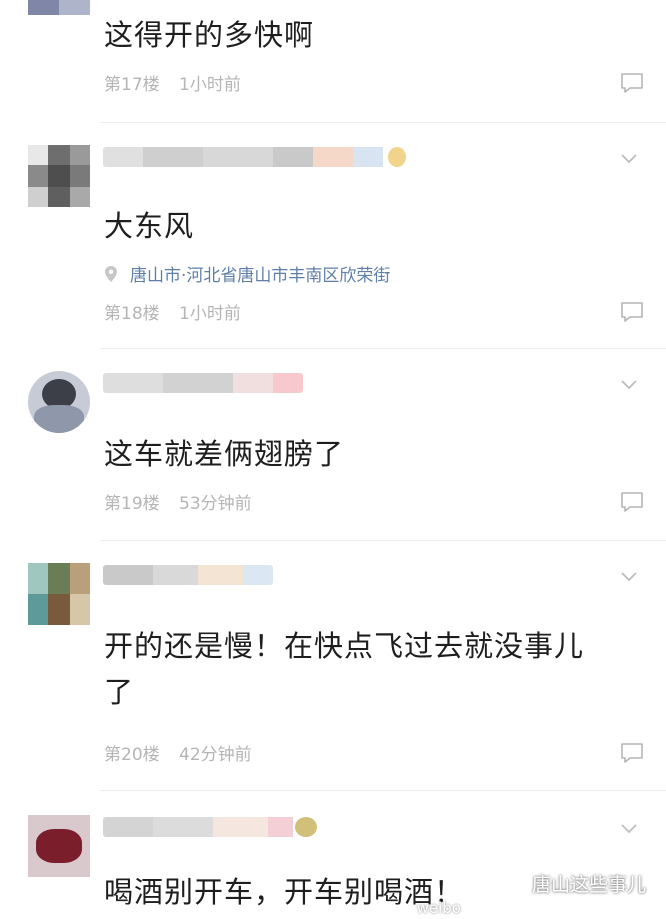 This screenshot has height=919, width=666. Describe the element at coordinates (369, 669) in the screenshot. I see `comment-text: 开的还是慢！在快点飞过去就没事儿 了` at that location.